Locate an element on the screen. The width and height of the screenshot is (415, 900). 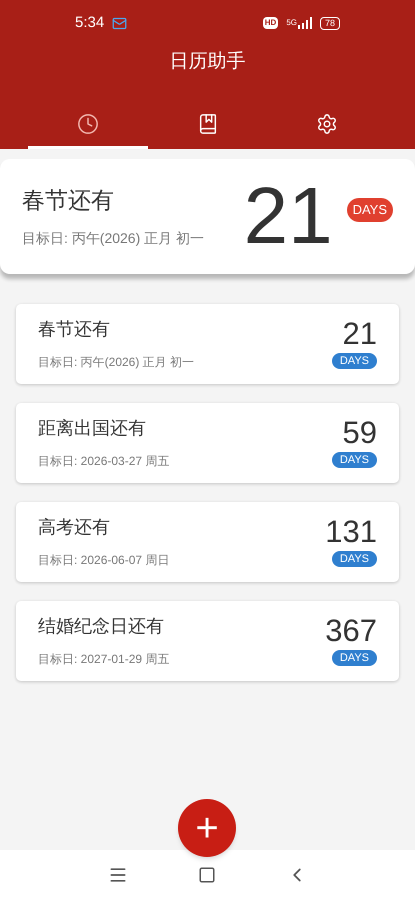
hd-badge: HD is located at coordinates (270, 23).